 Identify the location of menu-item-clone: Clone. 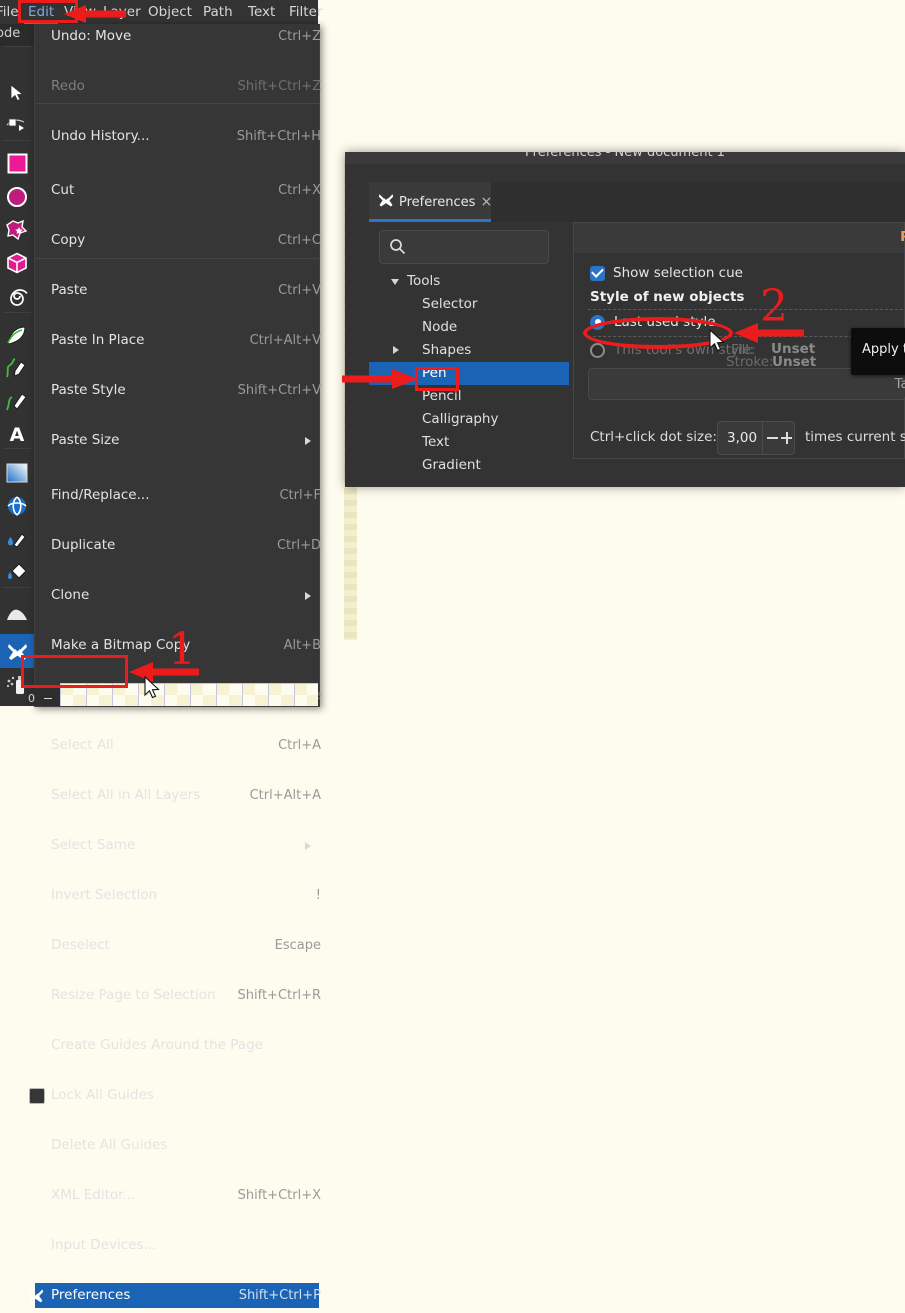
(177, 595).